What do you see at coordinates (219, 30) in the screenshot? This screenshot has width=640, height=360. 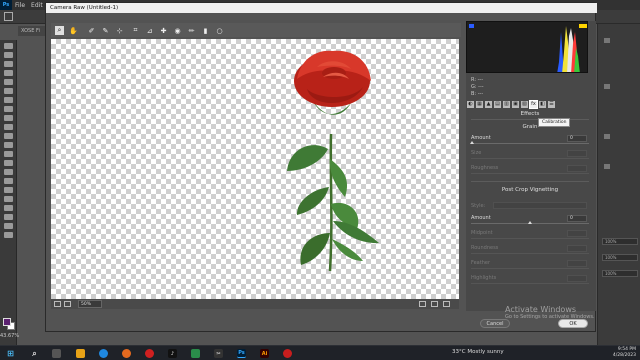 I see `radial-filter-icon: ○` at bounding box center [219, 30].